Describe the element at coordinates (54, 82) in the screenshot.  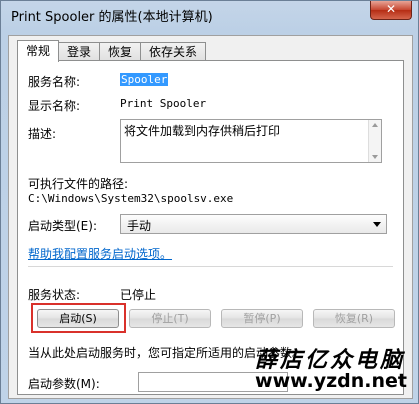
I see `service-name-label: 服务名称:` at that location.